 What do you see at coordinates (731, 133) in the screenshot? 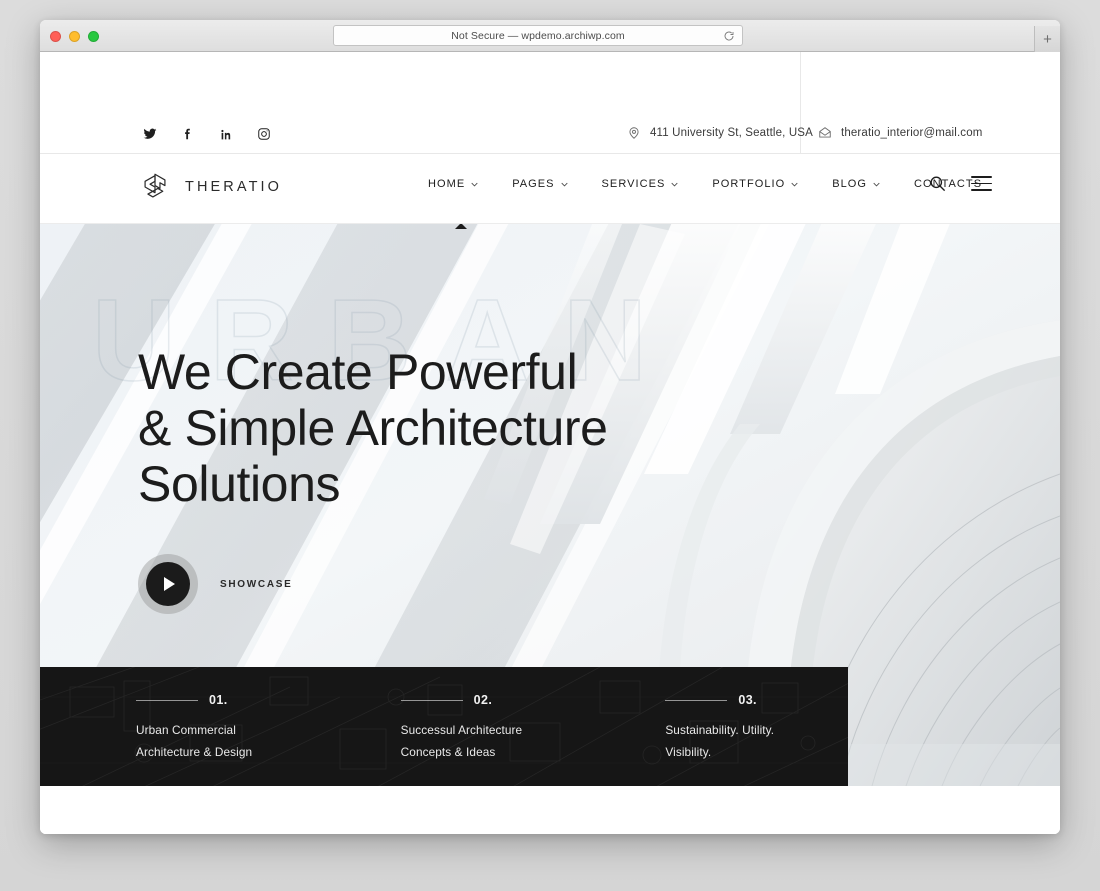
I see `contact-address-text: 411 University St, Seattle, USA` at bounding box center [731, 133].